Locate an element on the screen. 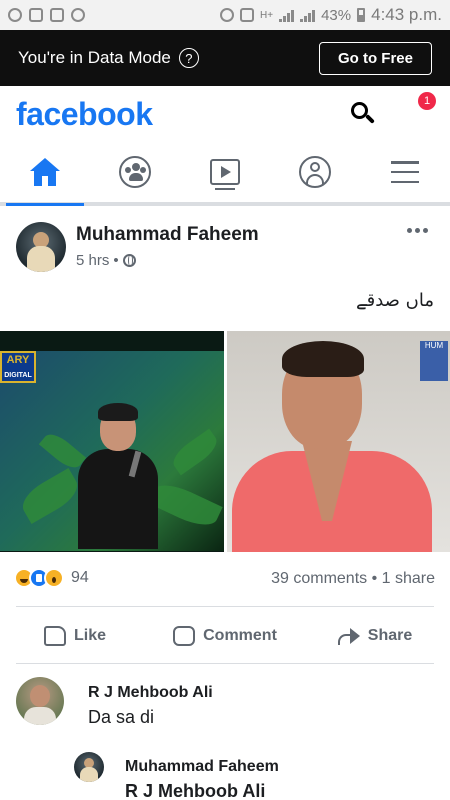 The height and width of the screenshot is (800, 450). menu-icon is located at coordinates (405, 172).